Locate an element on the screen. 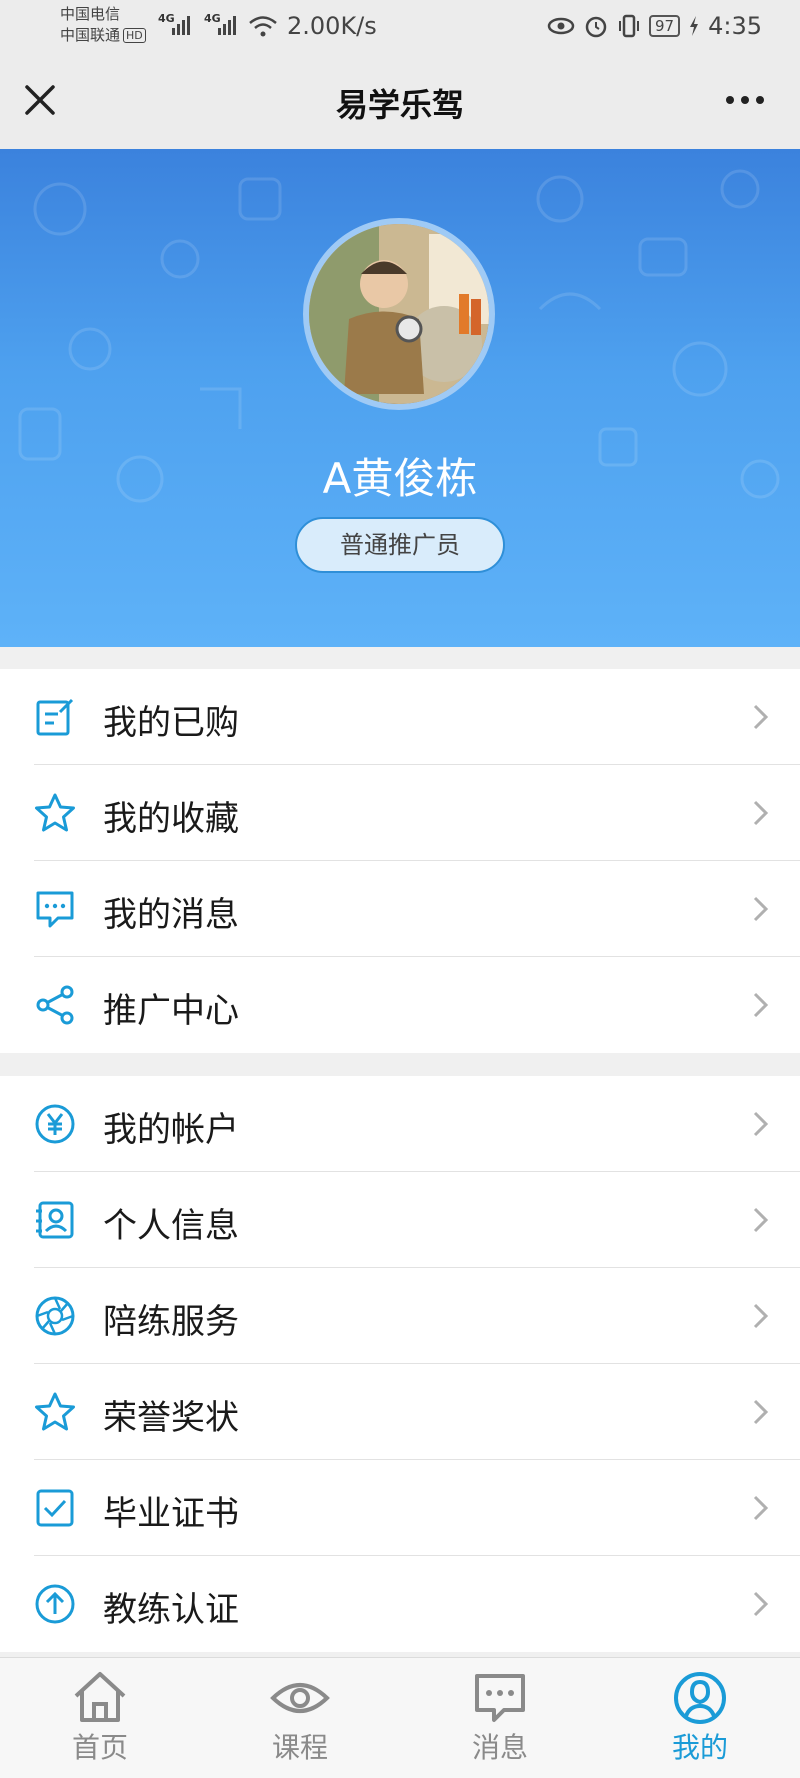 The height and width of the screenshot is (1778, 800). upload-circle-icon is located at coordinates (55, 1604).